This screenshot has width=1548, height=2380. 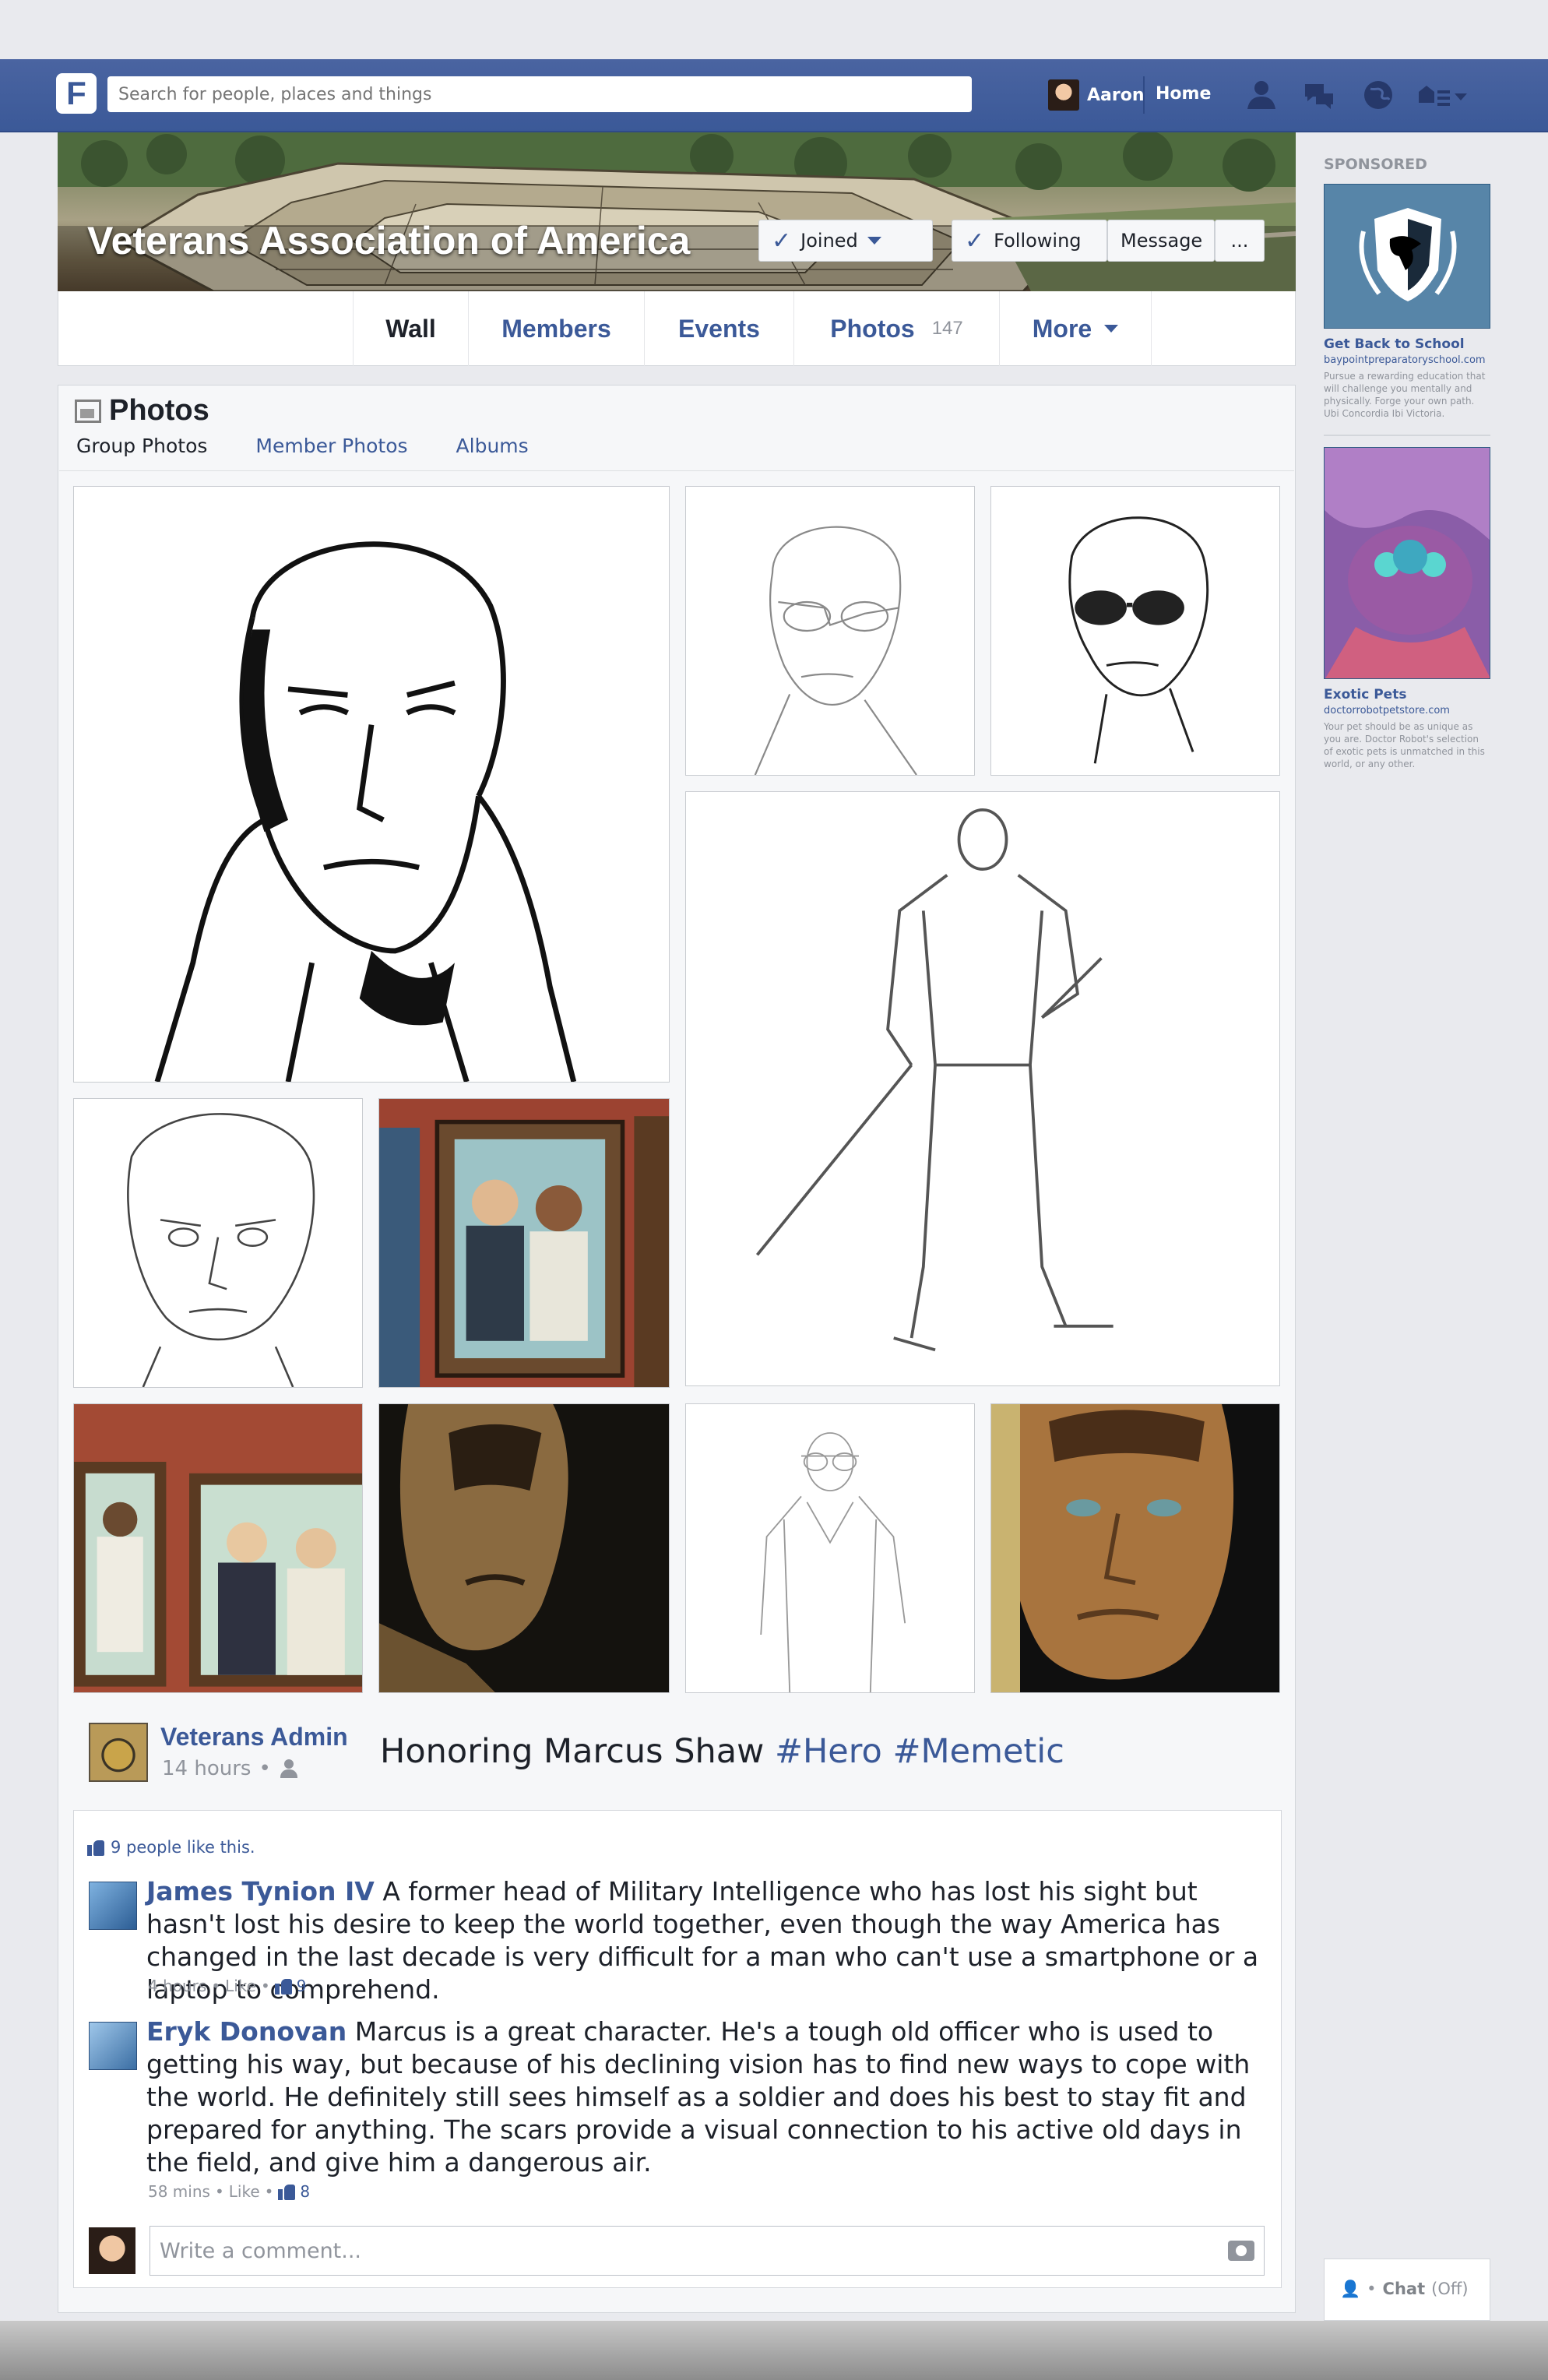 I want to click on post-text: Honoring Marcus Shaw #Hero #Memetic, so click(x=722, y=1751).